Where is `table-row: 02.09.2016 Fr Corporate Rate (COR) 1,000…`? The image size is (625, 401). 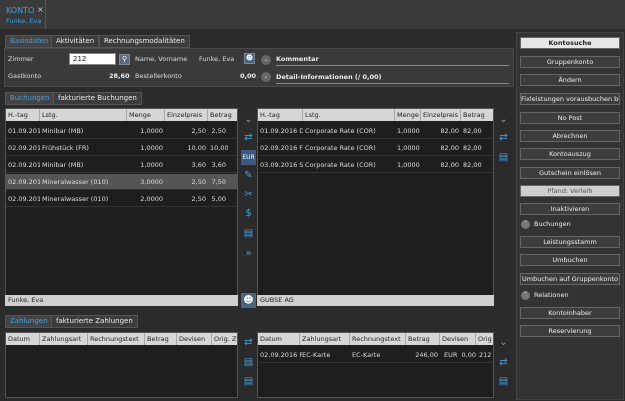 table-row: 02.09.2016 Fr Corporate Rate (COR) 1,000… is located at coordinates (375, 148).